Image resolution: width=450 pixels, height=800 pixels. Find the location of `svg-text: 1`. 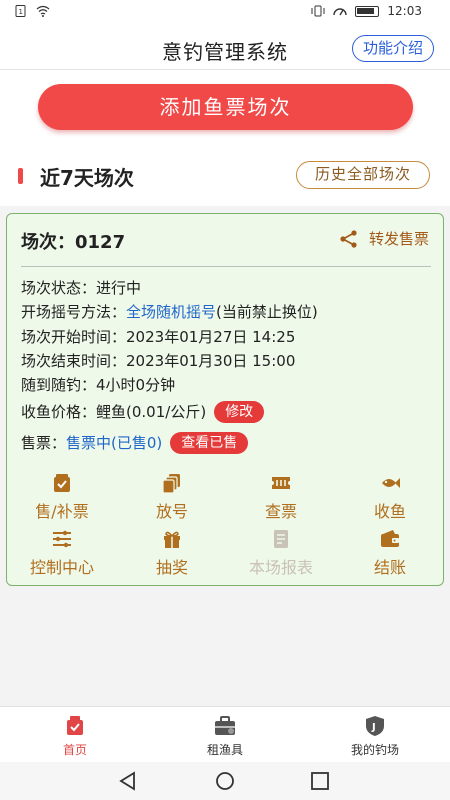

svg-text: 1 is located at coordinates (21, 12).